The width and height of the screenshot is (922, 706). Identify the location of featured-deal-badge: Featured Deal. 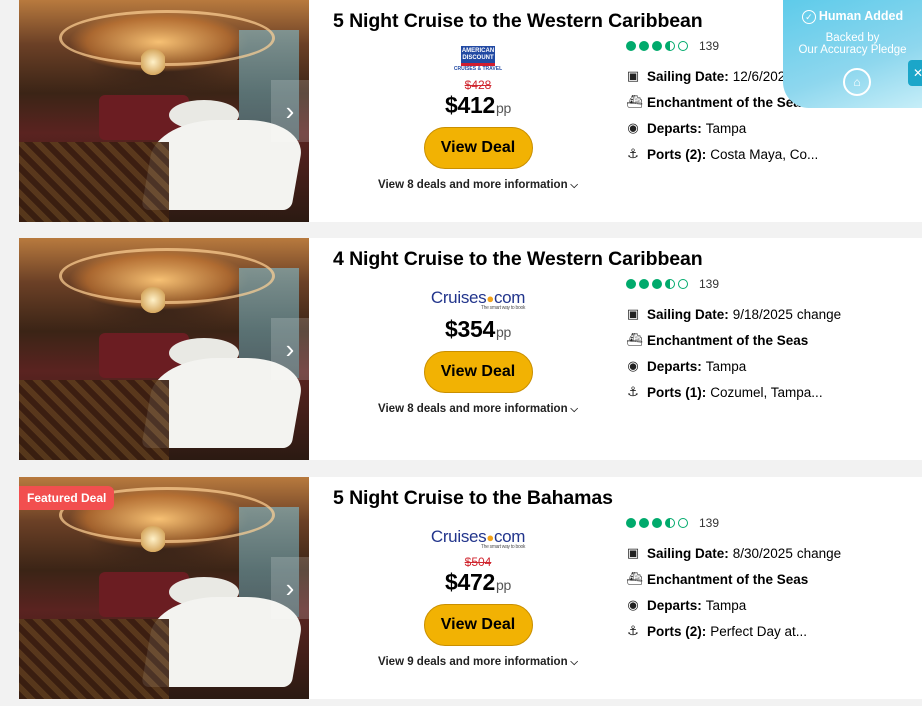
(67, 498).